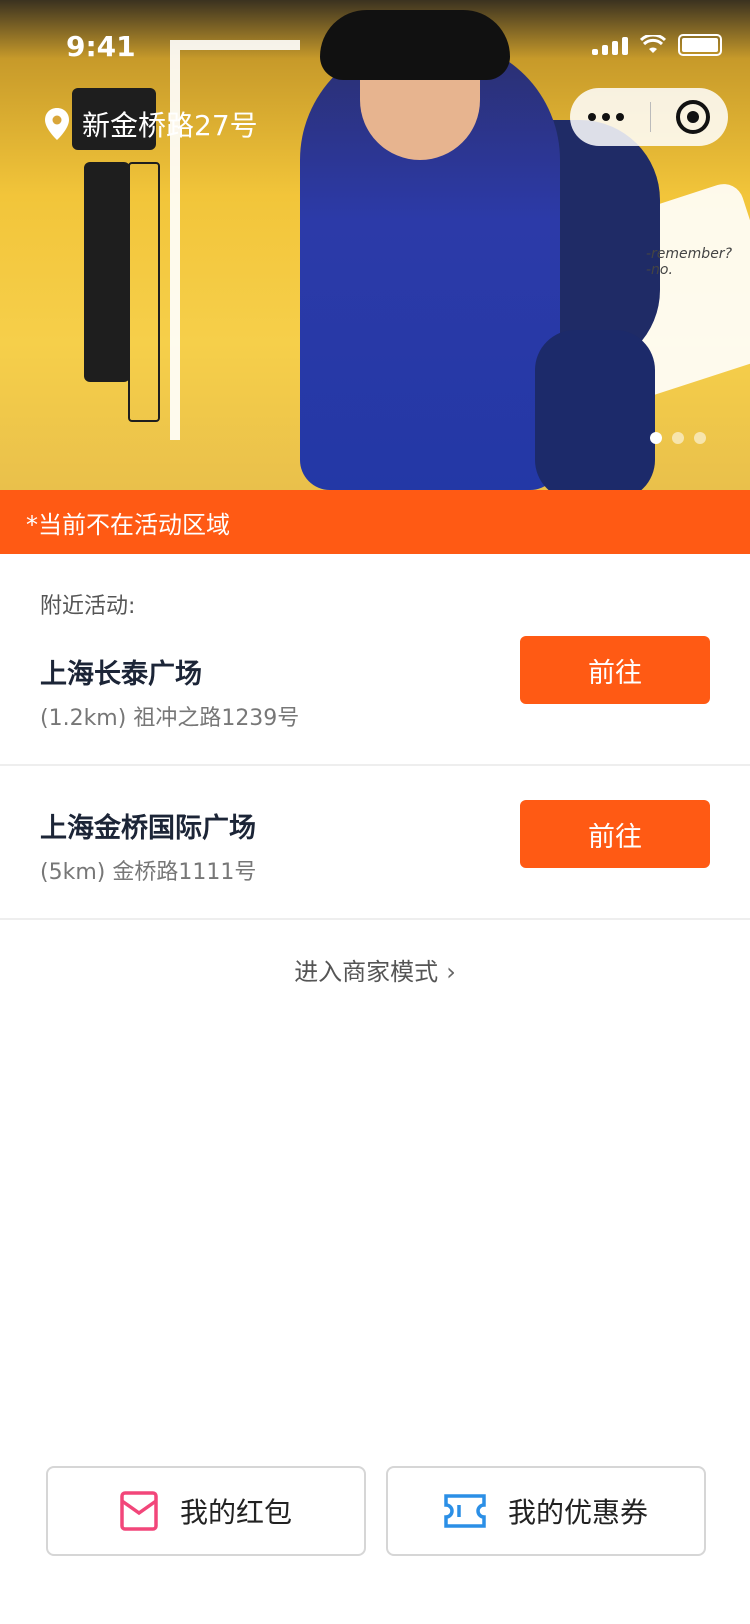  I want to click on current-location: 新金桥路27号, so click(151, 124).